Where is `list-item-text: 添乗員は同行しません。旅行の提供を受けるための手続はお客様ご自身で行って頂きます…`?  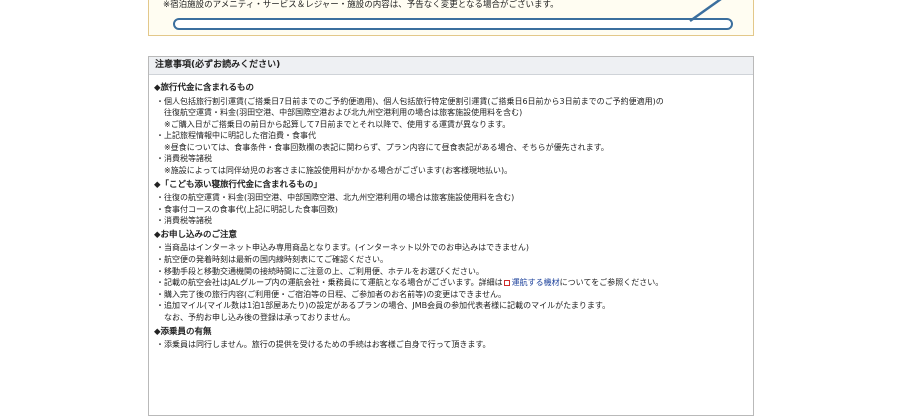 list-item-text: 添乗員は同行しません。旅行の提供を受けるための手続はお客様ご自身で行って頂きます… is located at coordinates (327, 345).